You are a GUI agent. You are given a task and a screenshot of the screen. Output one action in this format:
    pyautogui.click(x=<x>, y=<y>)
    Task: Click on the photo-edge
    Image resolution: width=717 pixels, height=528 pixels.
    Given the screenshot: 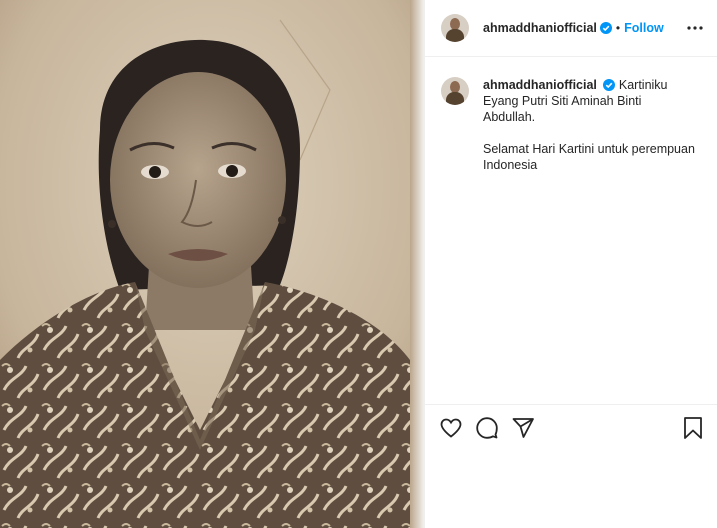 What is the action you would take?
    pyautogui.click(x=417, y=264)
    